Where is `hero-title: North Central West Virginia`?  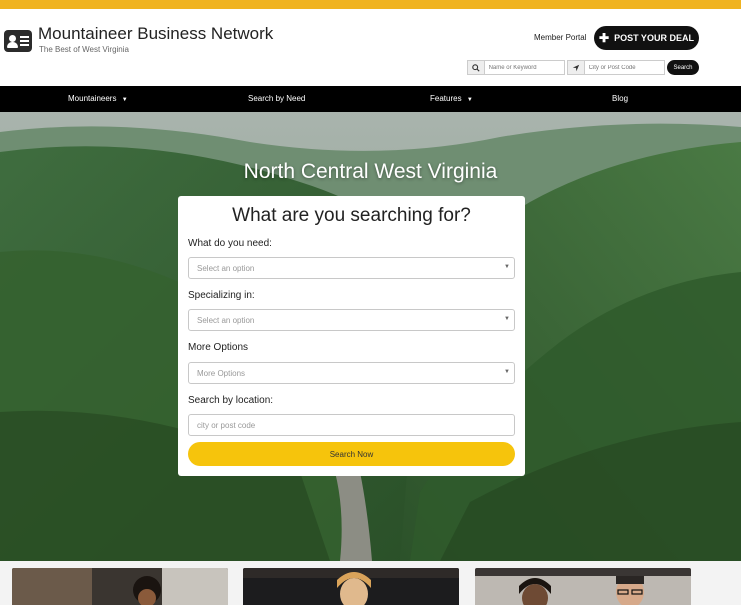 hero-title: North Central West Virginia is located at coordinates (370, 171).